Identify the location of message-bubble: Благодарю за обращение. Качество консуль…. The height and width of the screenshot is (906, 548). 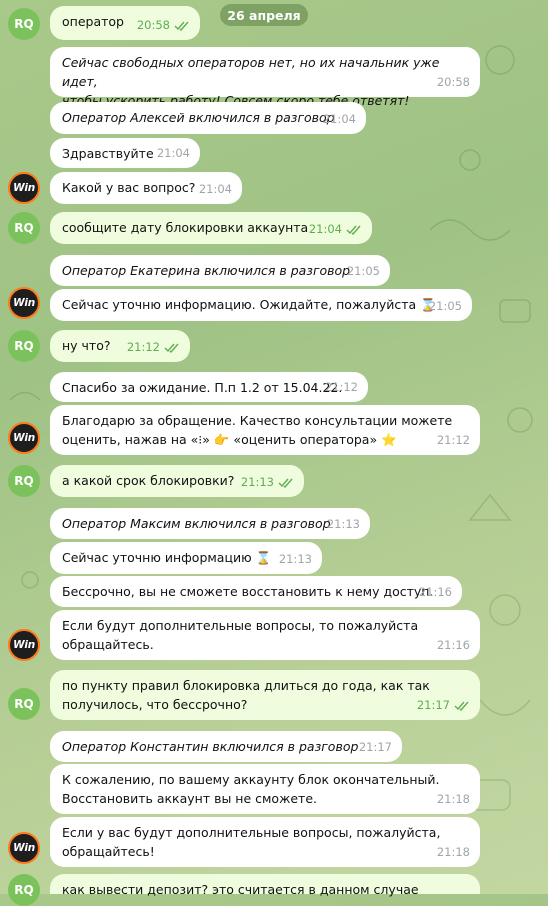
(265, 430).